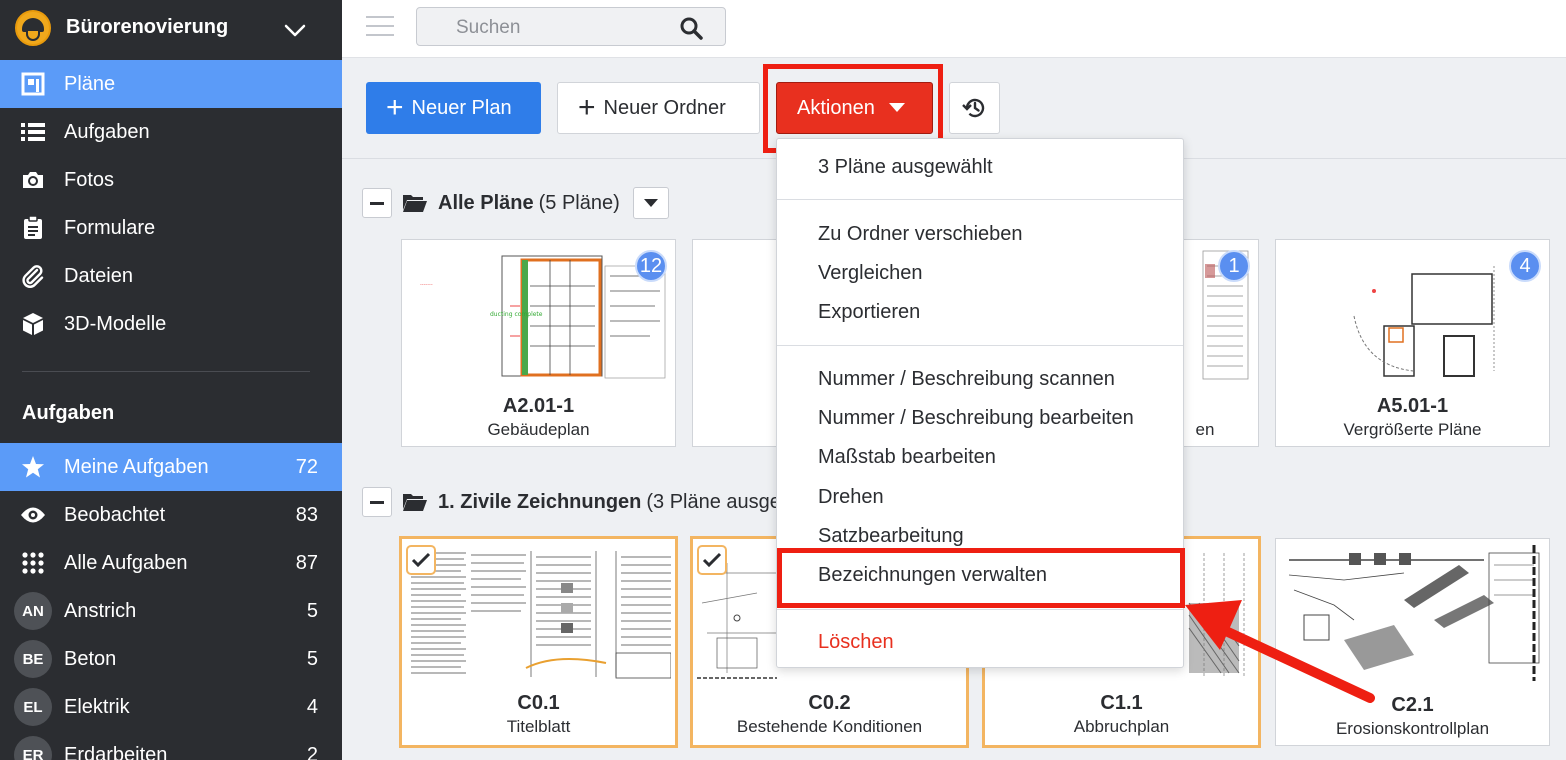 The image size is (1566, 760). What do you see at coordinates (981, 578) in the screenshot?
I see `annotation-highlight-box` at bounding box center [981, 578].